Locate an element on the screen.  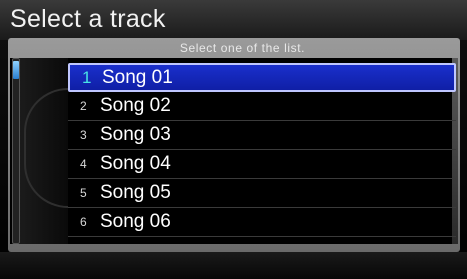
track-name: Song 05 is located at coordinates (135, 192).